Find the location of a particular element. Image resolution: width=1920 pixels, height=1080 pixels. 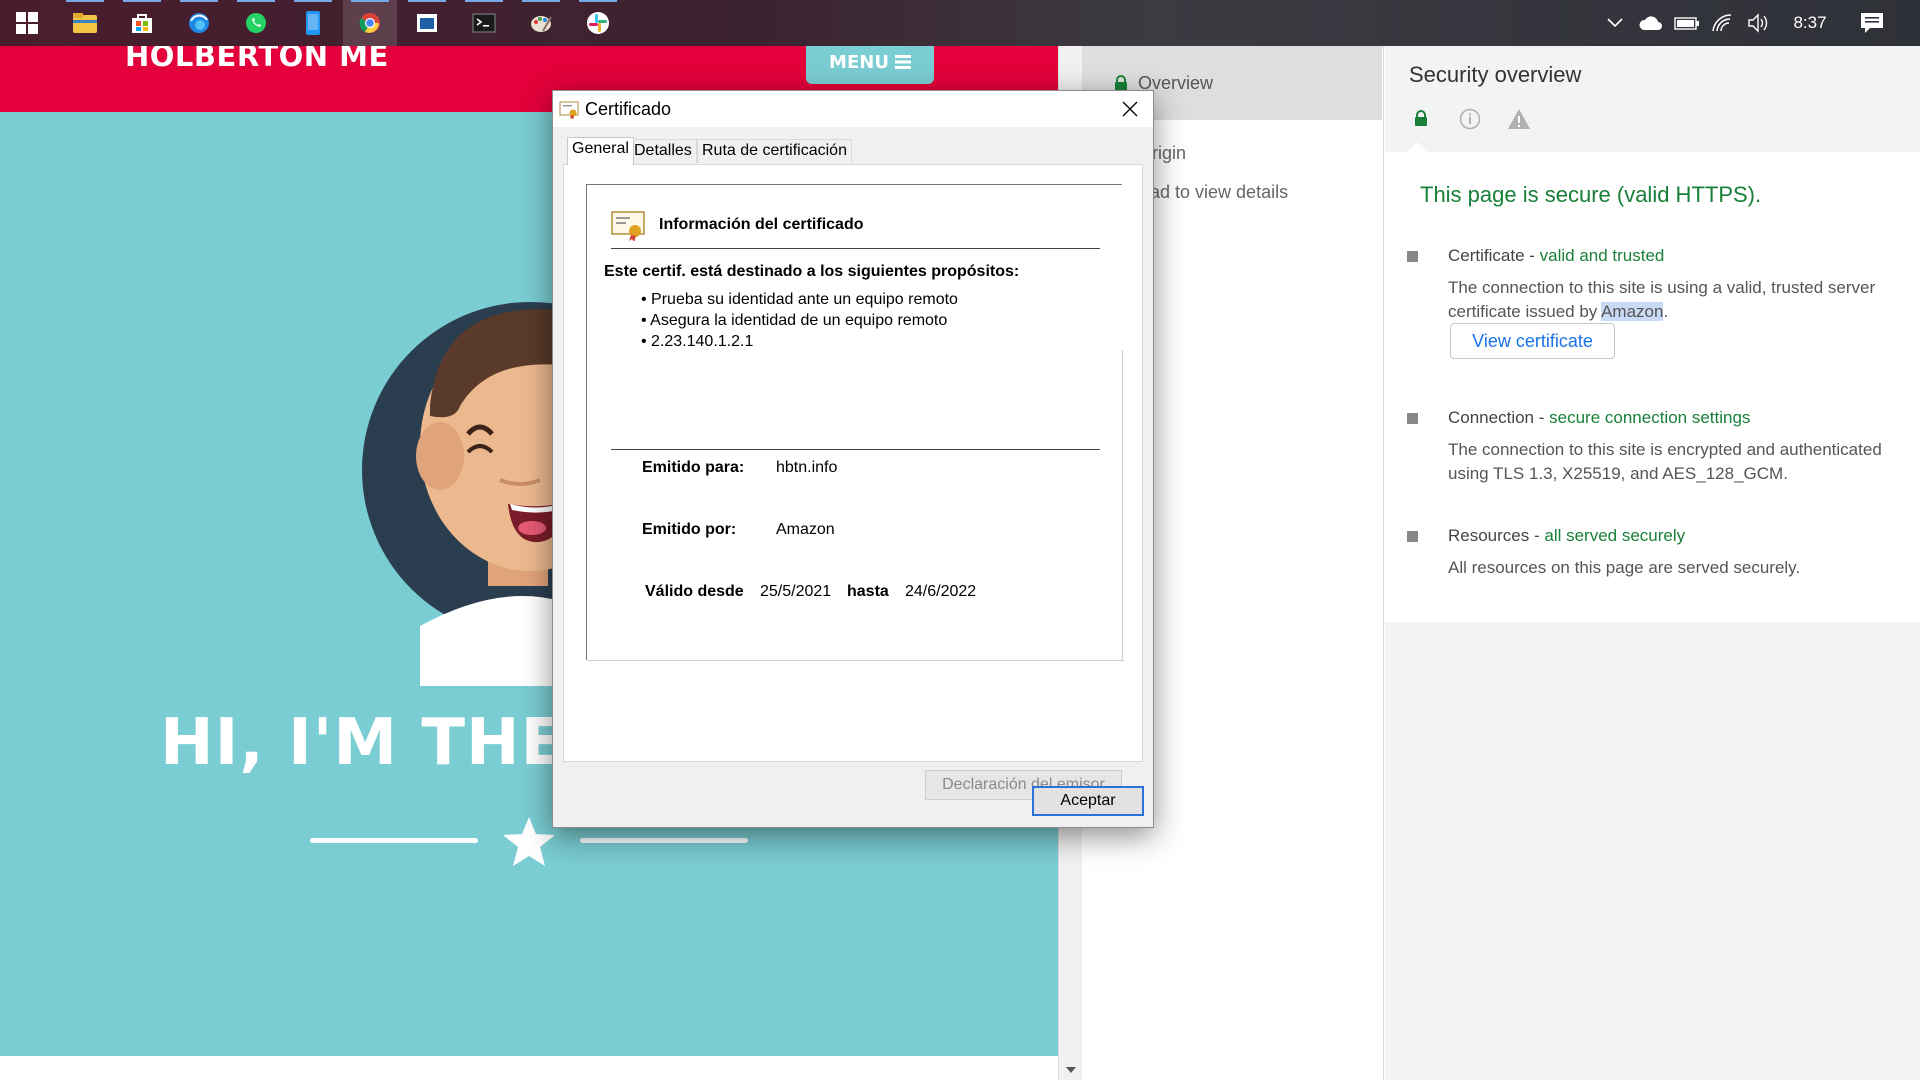

tab-detalles: Detalles is located at coordinates (663, 151).